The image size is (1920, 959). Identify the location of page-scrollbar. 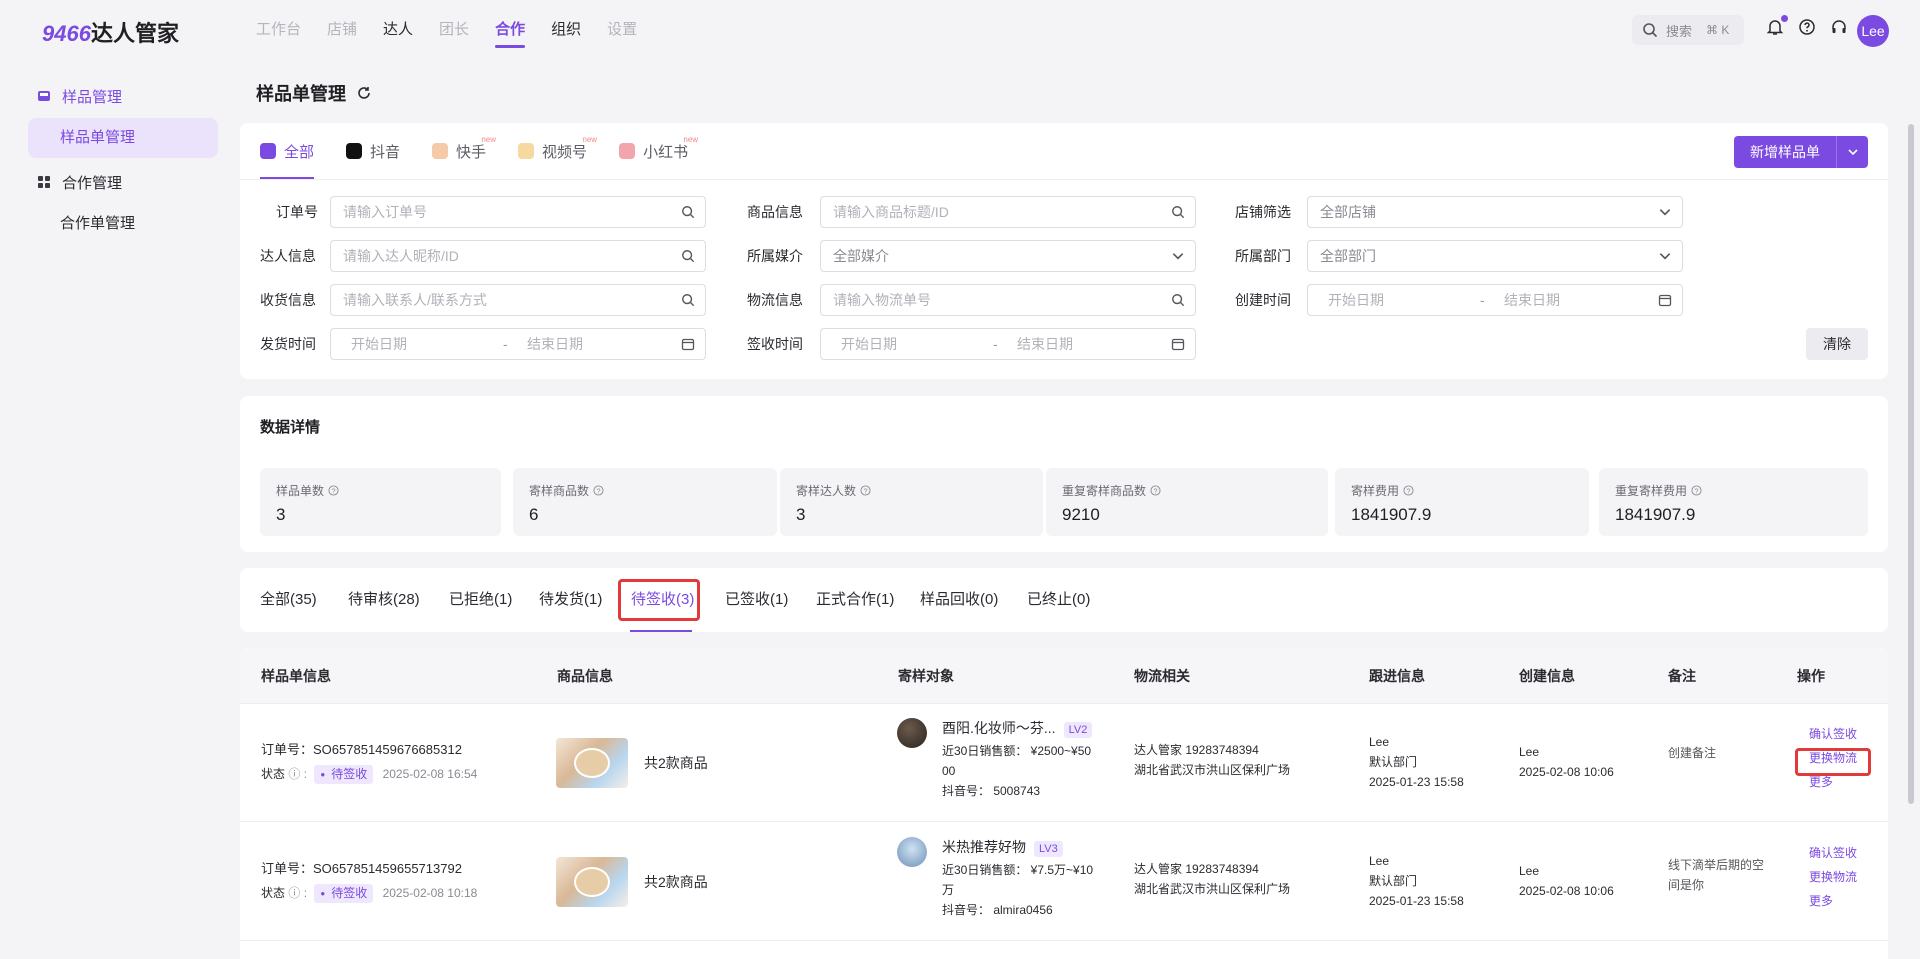
(1911, 464).